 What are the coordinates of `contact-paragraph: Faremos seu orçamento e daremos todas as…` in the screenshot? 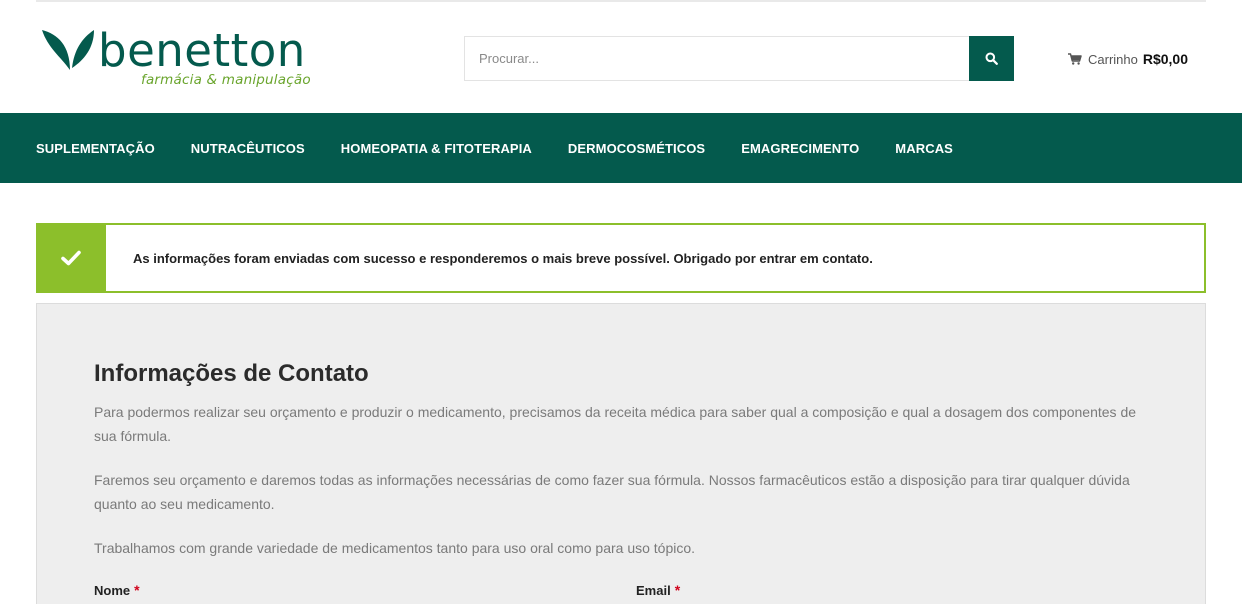 It's located at (612, 492).